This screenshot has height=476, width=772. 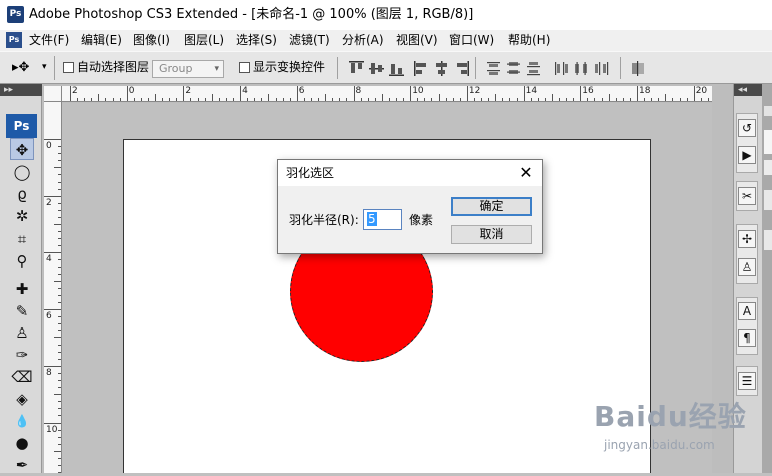 What do you see at coordinates (561, 68) in the screenshot?
I see `distribute-left-icon` at bounding box center [561, 68].